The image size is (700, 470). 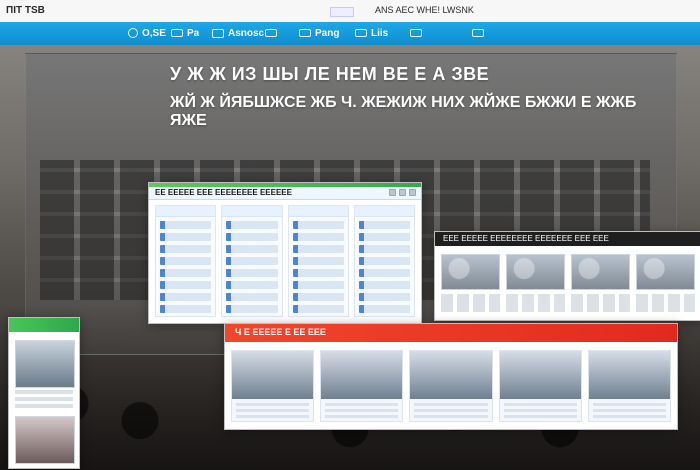 I want to click on maximize-icon, so click(x=402, y=192).